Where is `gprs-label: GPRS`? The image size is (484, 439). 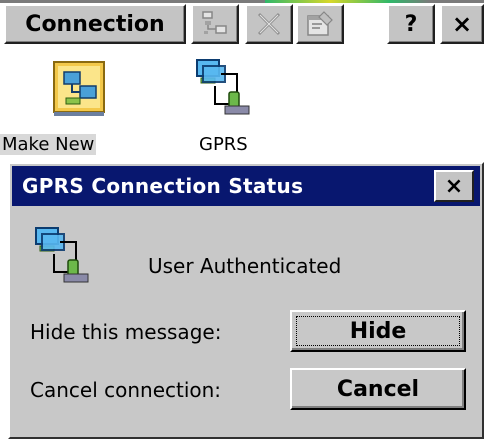 gprs-label: GPRS is located at coordinates (223, 144).